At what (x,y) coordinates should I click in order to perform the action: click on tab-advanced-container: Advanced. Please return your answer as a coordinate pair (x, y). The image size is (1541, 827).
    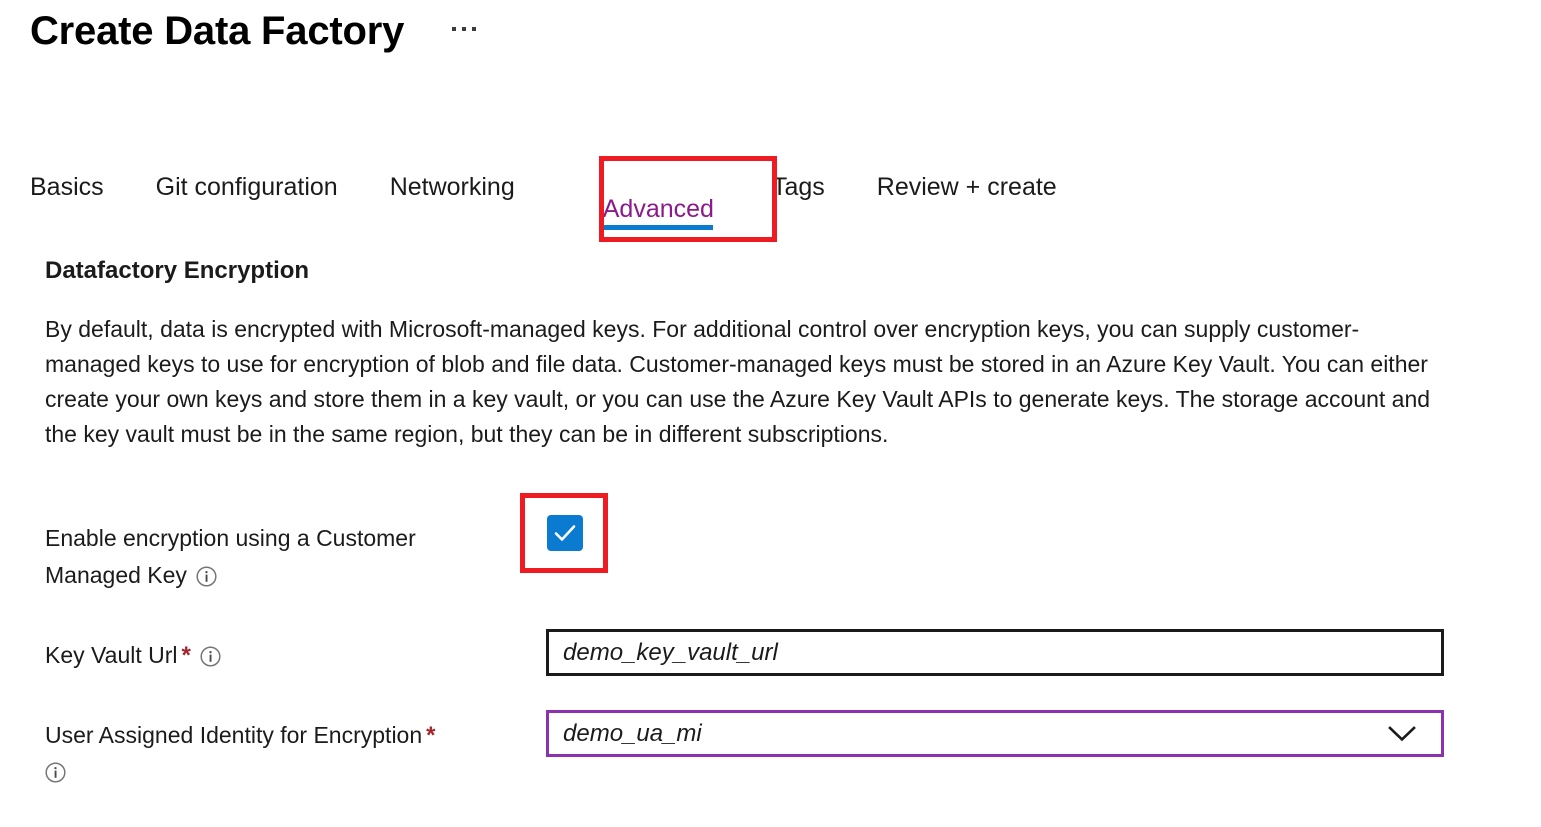
    Looking at the image, I should click on (658, 215).